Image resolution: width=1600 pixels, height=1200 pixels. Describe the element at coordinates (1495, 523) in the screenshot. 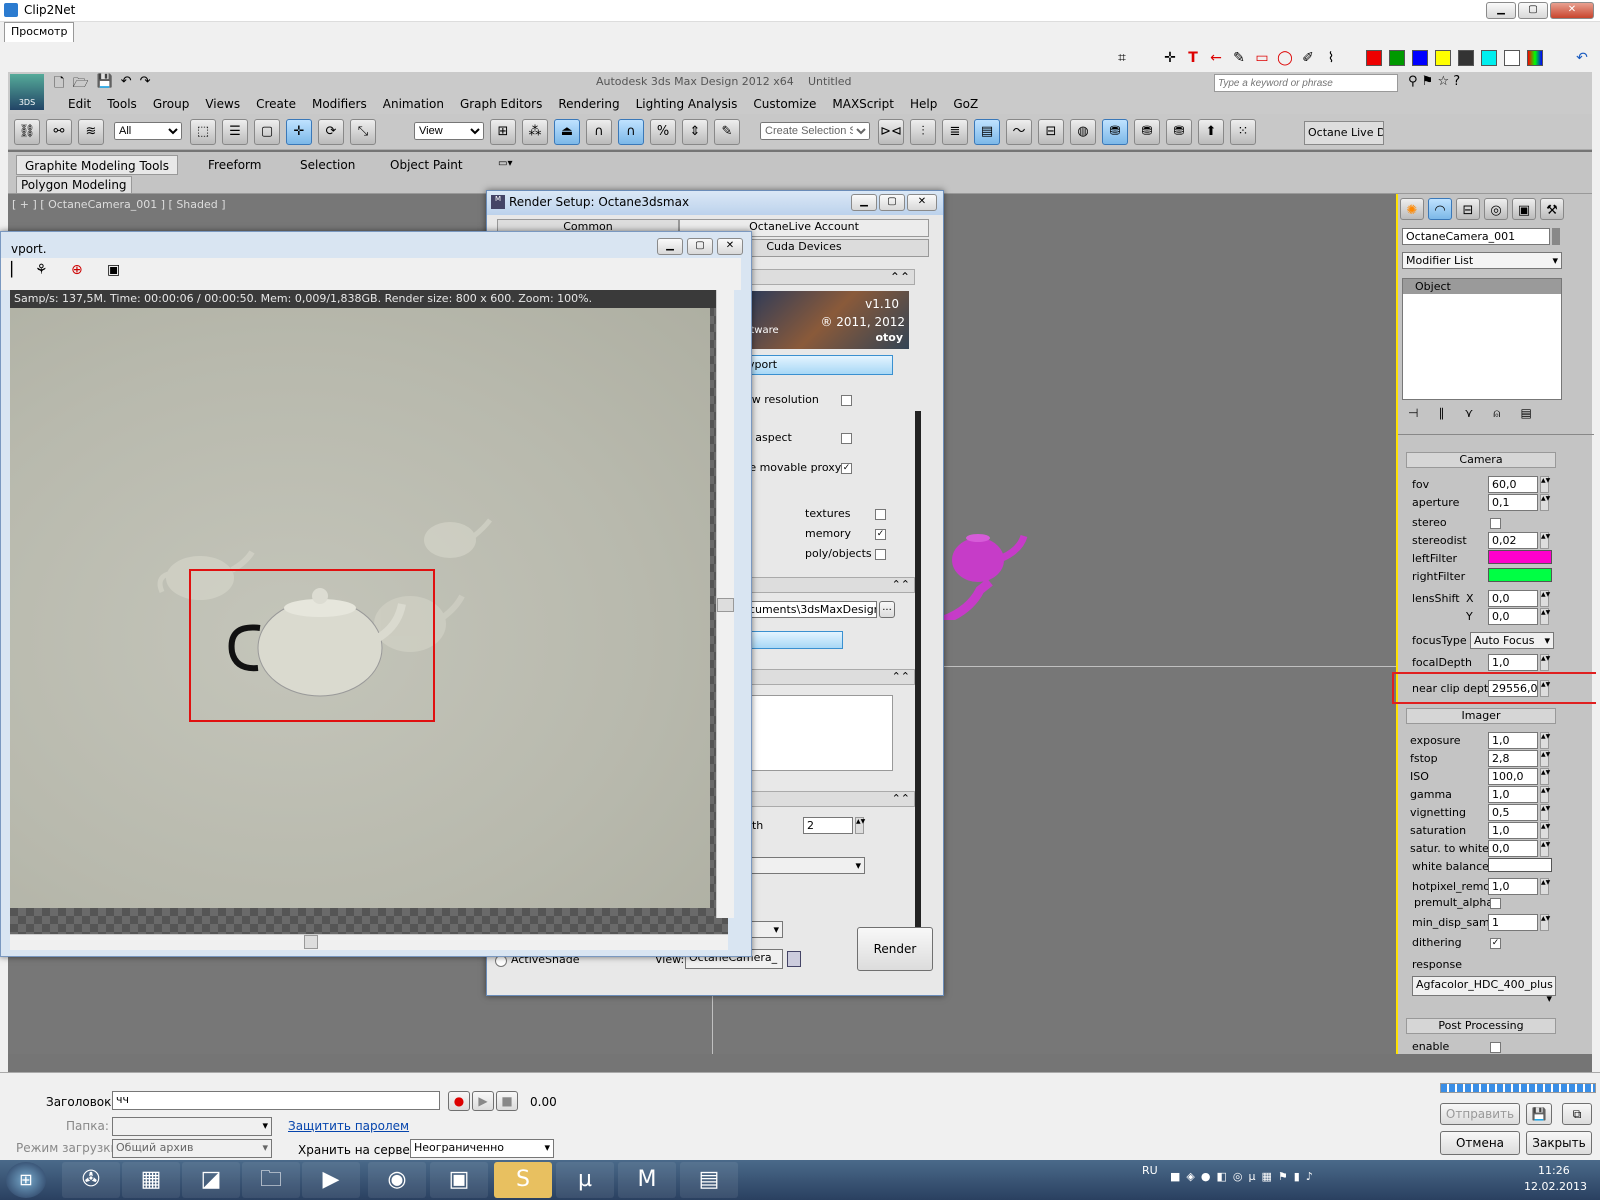

I see `stereo-checkbox` at that location.